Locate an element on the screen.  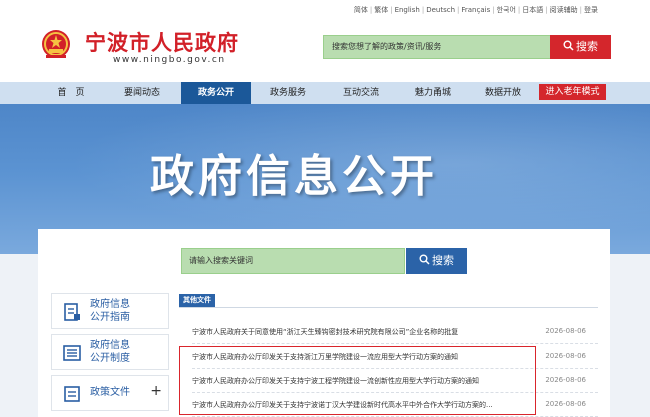
nav-item-interaction: 互动交流 is located at coordinates (361, 93).